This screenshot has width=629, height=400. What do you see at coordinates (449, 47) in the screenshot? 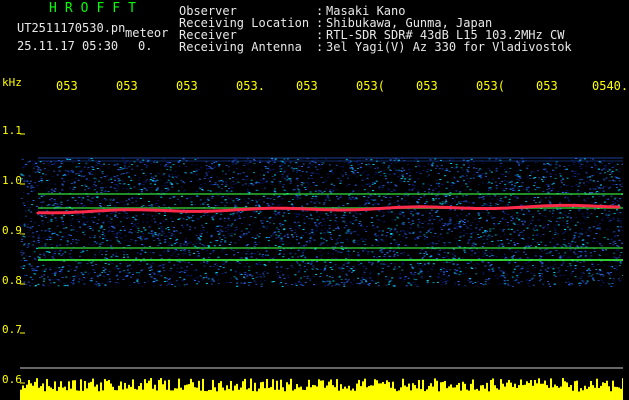
I see `antenna-value: 3el Yagi(V) Az 330 for Vladivostok` at bounding box center [449, 47].